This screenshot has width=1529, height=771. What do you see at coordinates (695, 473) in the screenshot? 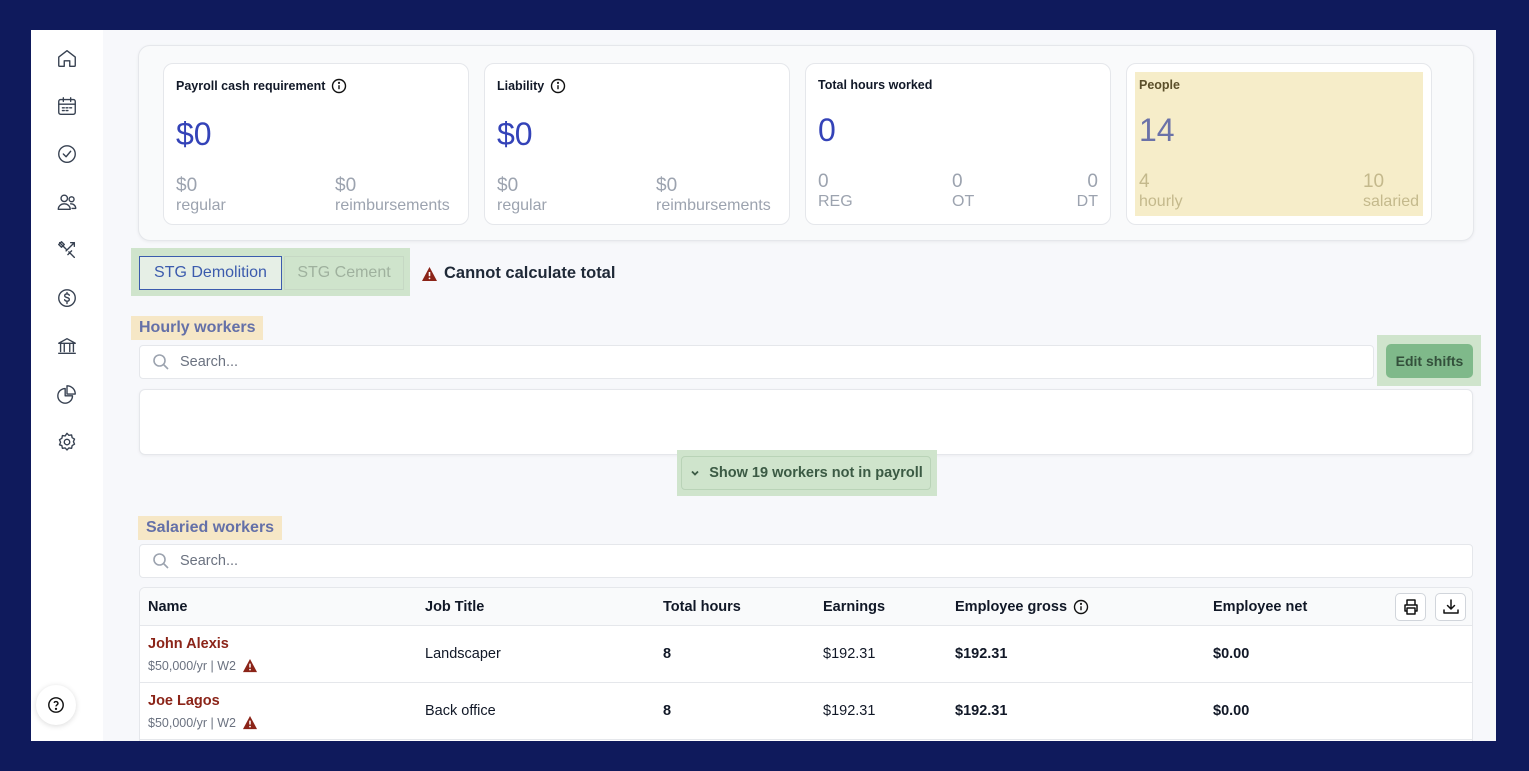
I see `chevron-down-icon` at bounding box center [695, 473].